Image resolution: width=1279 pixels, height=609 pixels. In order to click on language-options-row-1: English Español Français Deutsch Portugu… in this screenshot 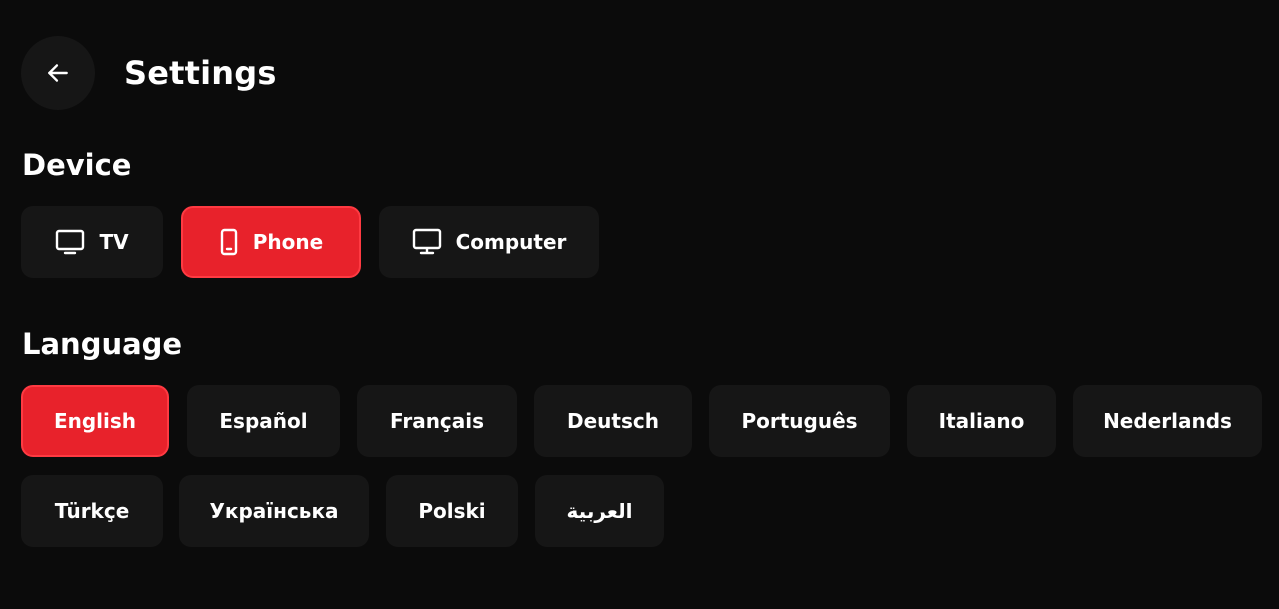, I will do `click(641, 421)`.